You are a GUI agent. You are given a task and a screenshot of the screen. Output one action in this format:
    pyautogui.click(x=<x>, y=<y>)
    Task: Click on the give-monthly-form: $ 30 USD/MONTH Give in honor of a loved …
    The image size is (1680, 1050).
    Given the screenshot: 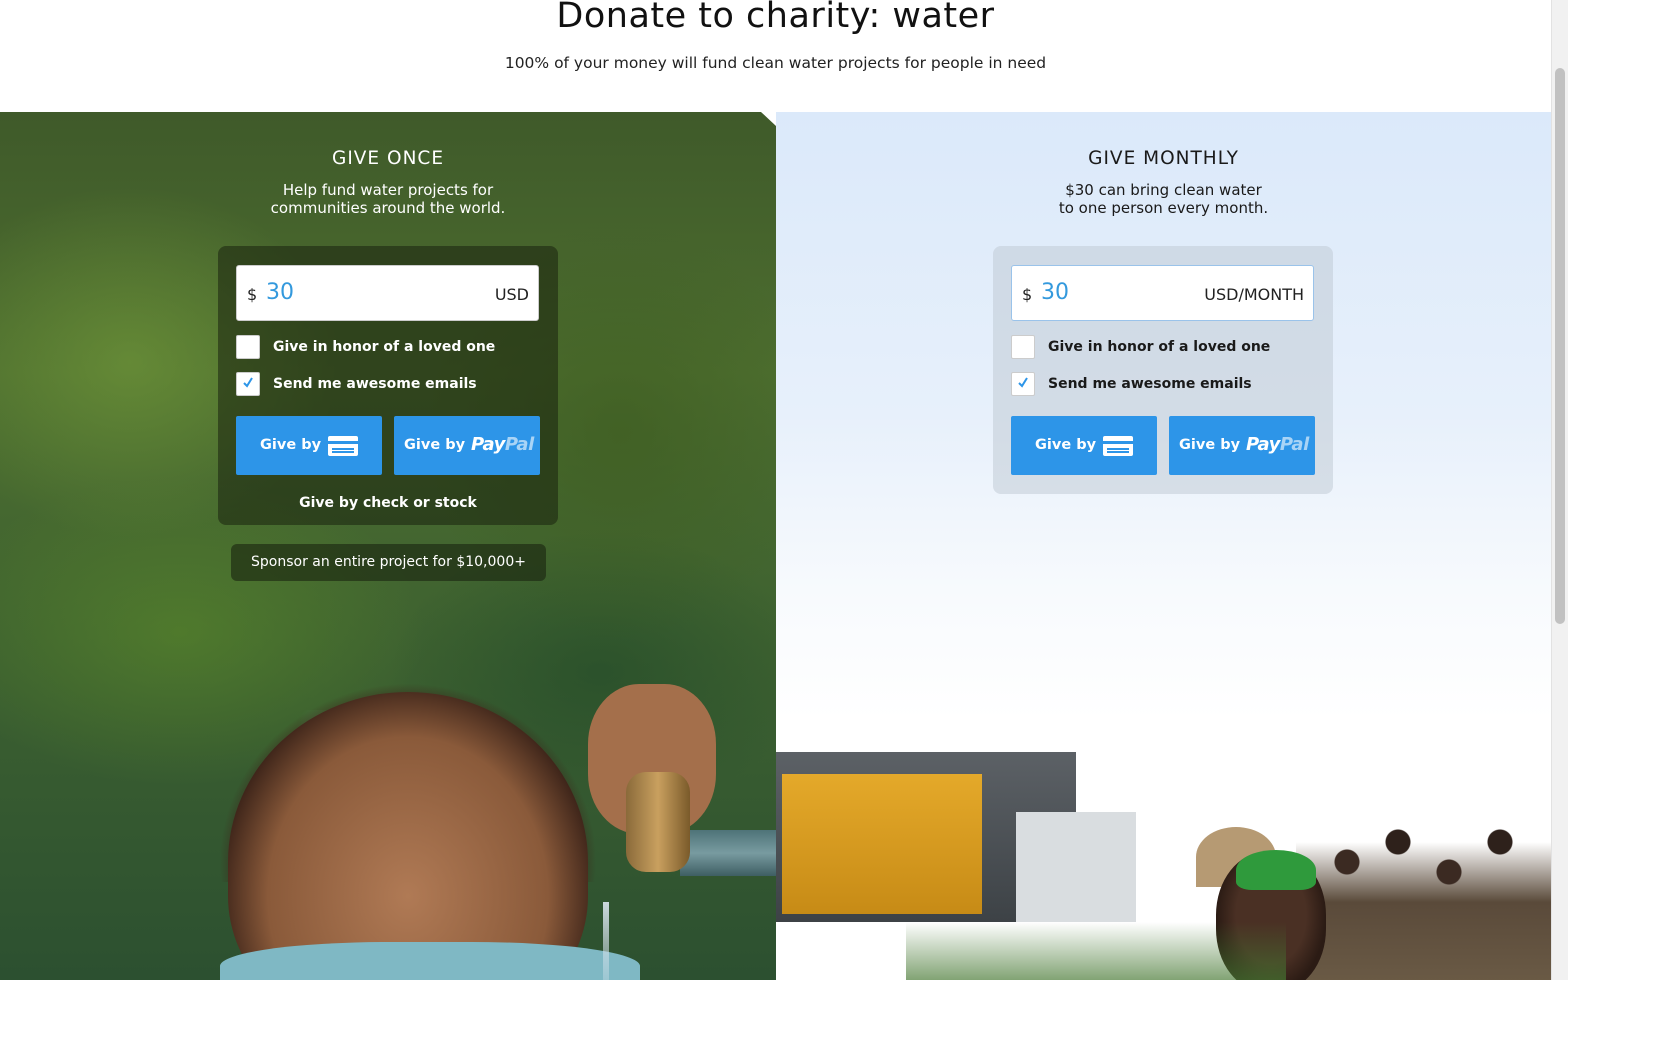 What is the action you would take?
    pyautogui.click(x=1163, y=370)
    